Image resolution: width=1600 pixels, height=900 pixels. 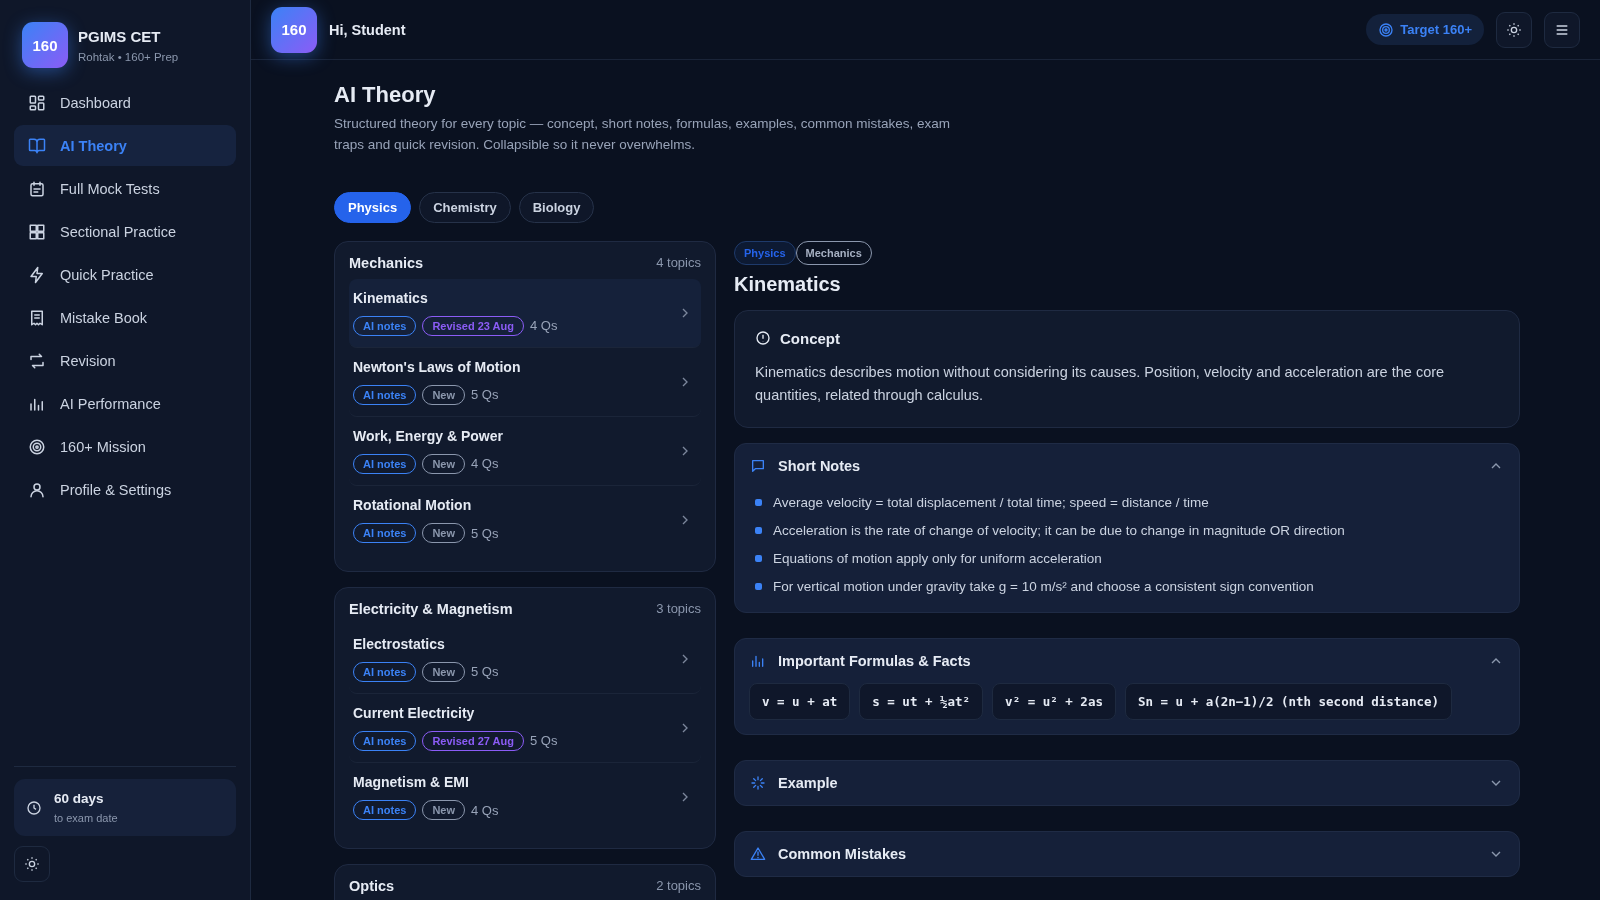 I want to click on topic-name: Current Electricity, so click(x=414, y=712).